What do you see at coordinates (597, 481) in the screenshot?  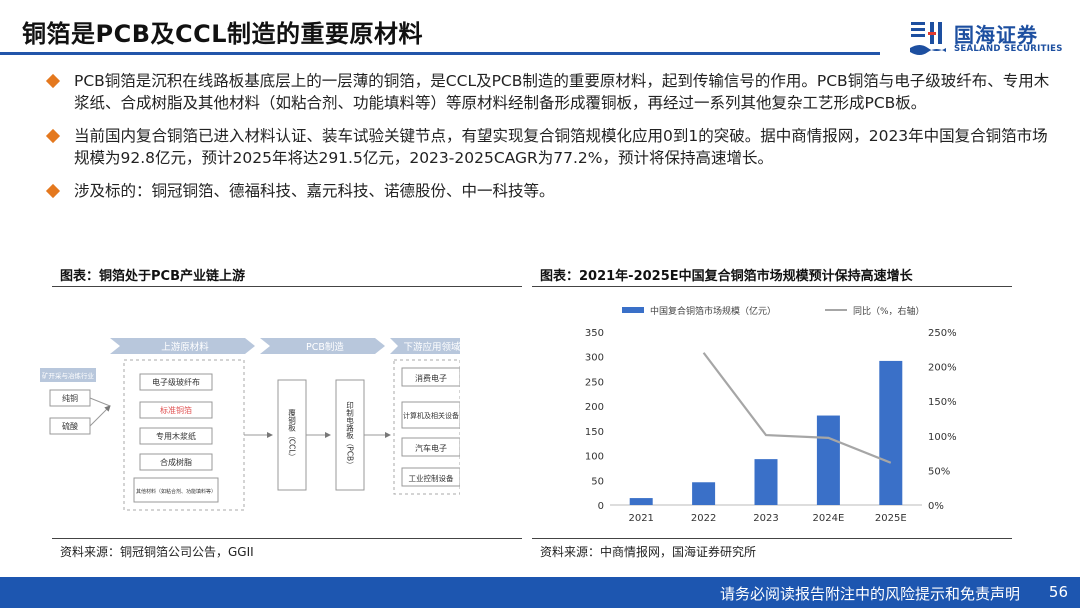 I see `y-tick-label: 50` at bounding box center [597, 481].